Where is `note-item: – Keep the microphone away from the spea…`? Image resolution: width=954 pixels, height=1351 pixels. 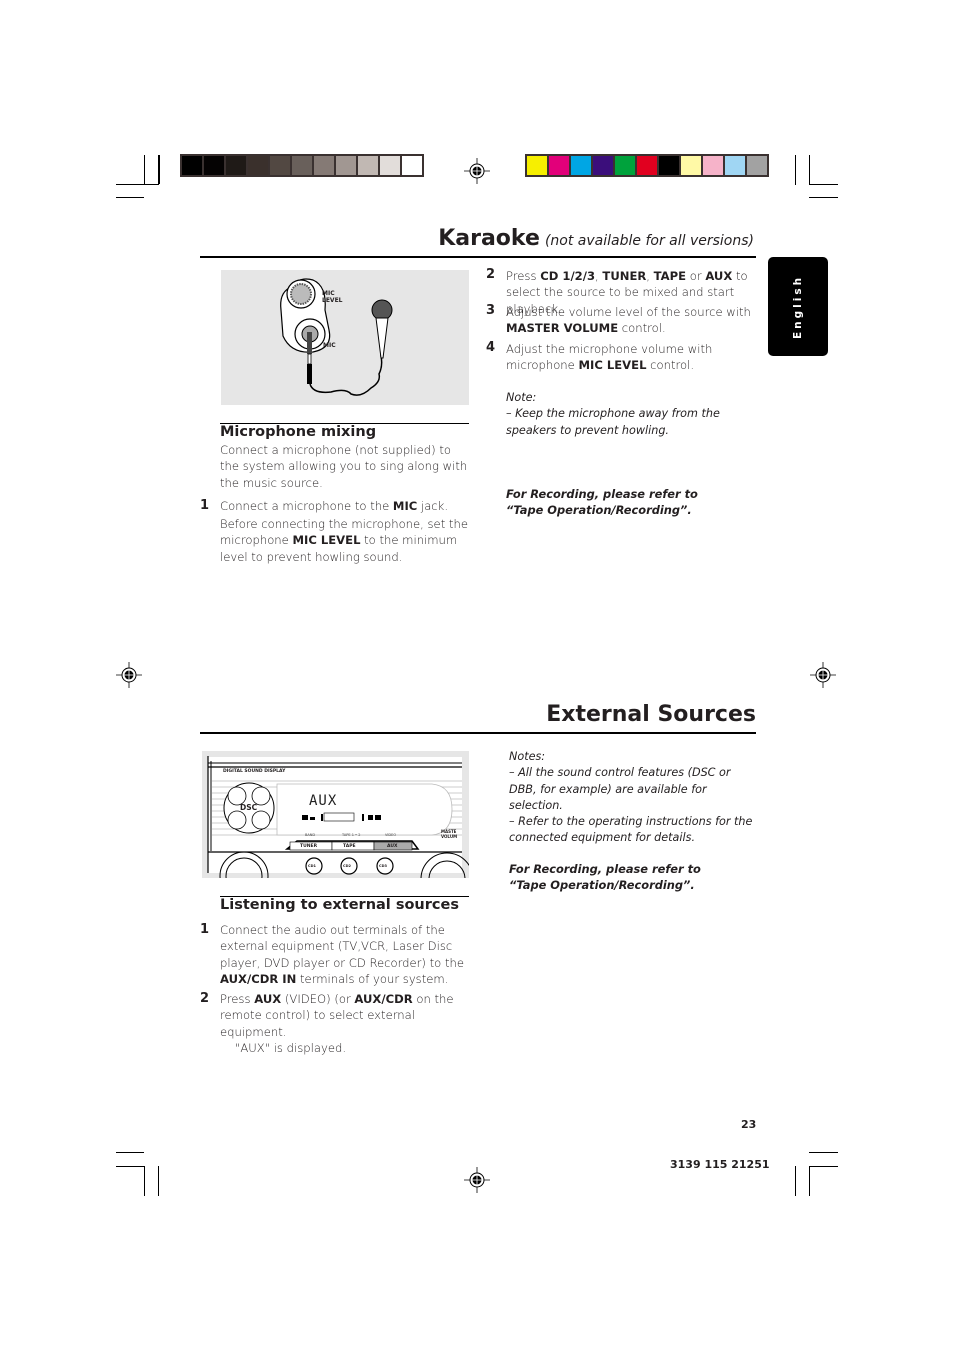 note-item: – Keep the microphone away from the spea… is located at coordinates (613, 422).